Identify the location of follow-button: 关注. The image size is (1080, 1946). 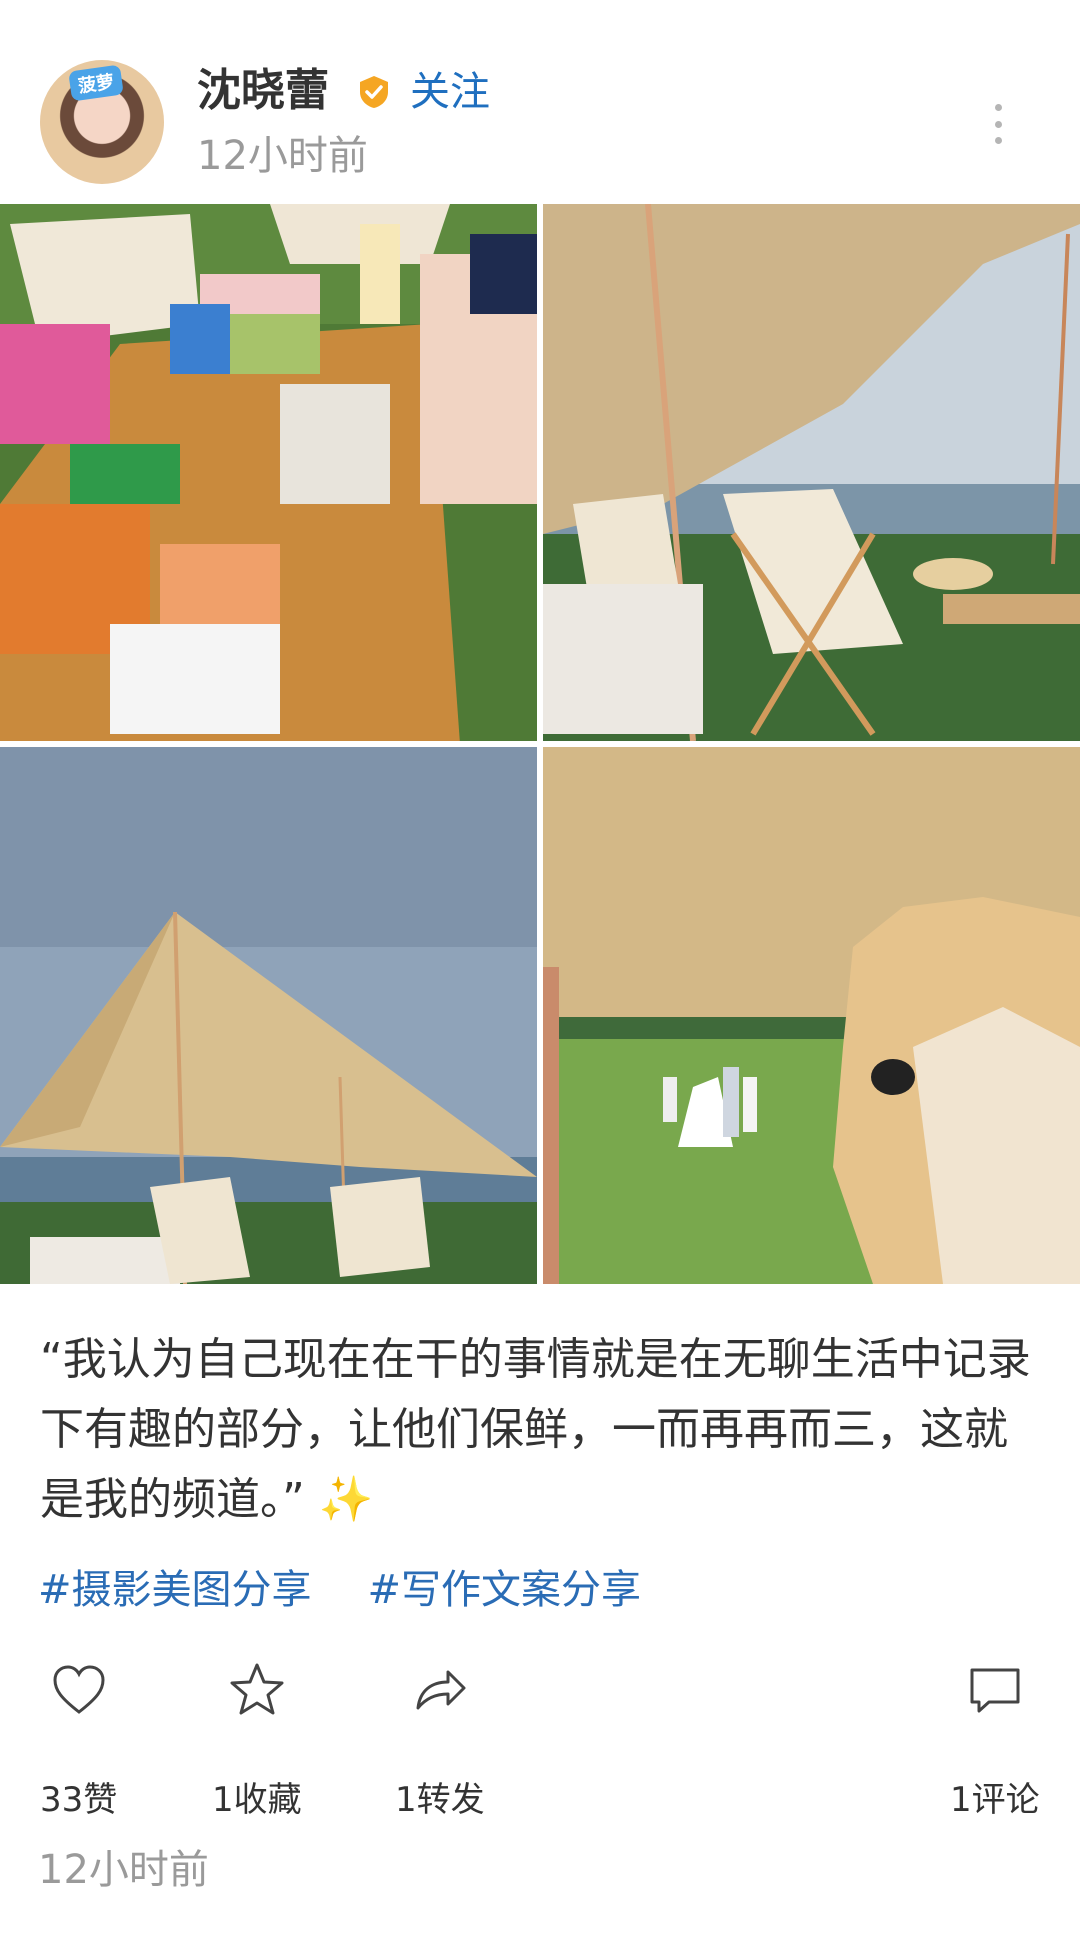
(450, 92).